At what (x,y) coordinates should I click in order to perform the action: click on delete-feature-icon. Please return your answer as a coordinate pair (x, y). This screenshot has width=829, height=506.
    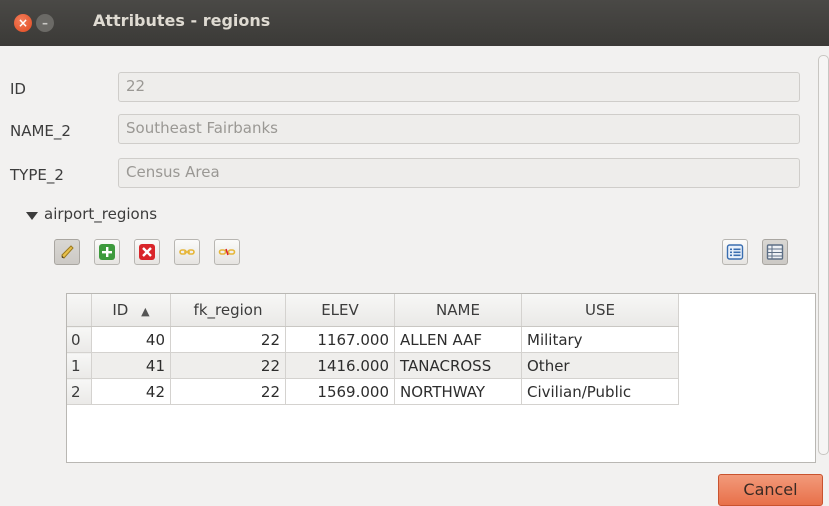
    Looking at the image, I should click on (147, 252).